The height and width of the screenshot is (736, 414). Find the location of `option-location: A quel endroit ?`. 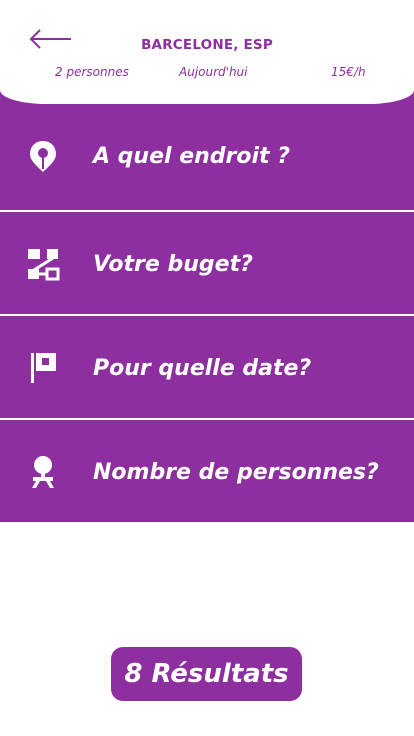

option-location: A quel endroit ? is located at coordinates (207, 156).